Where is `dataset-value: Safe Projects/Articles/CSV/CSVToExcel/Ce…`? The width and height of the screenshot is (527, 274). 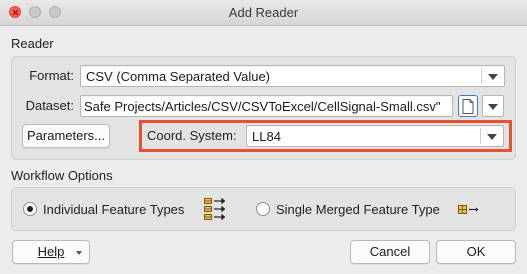 dataset-value: Safe Projects/Articles/CSV/CSVToExcel/Ce… is located at coordinates (262, 106).